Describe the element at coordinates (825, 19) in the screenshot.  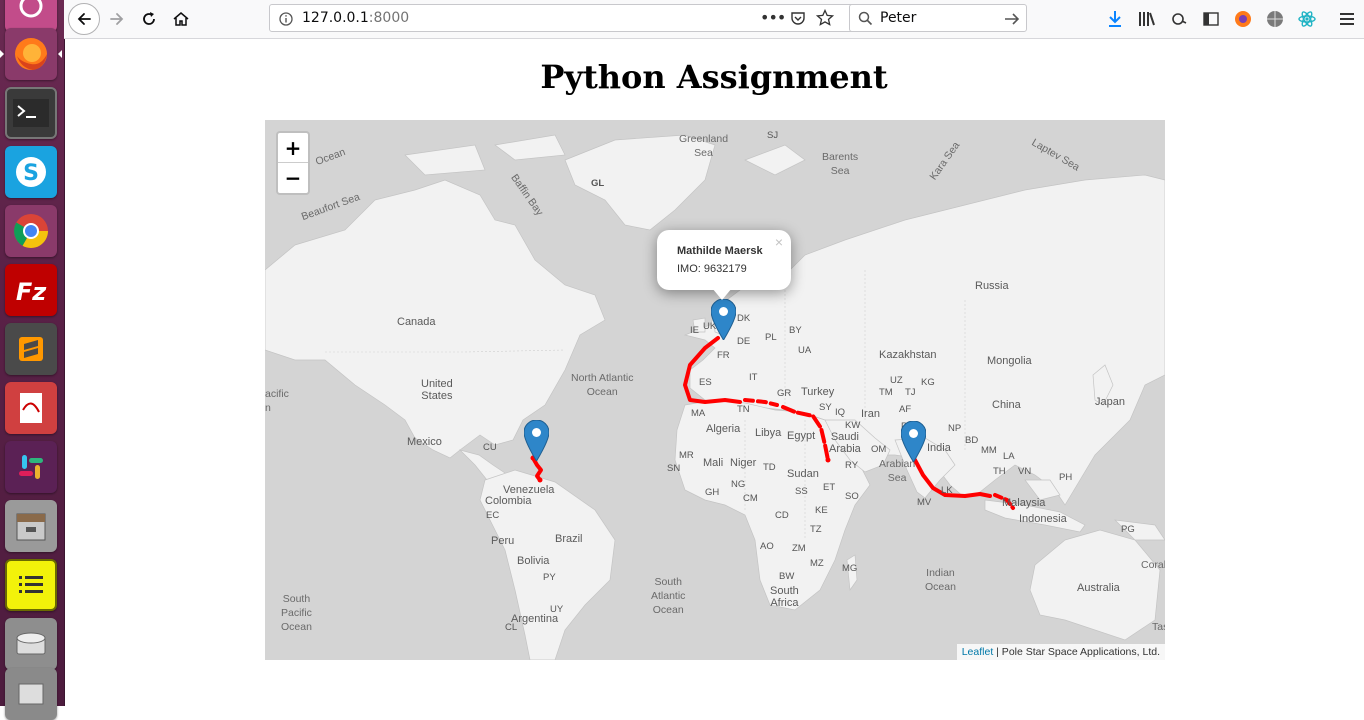
I see `bookmark-star-icon` at that location.